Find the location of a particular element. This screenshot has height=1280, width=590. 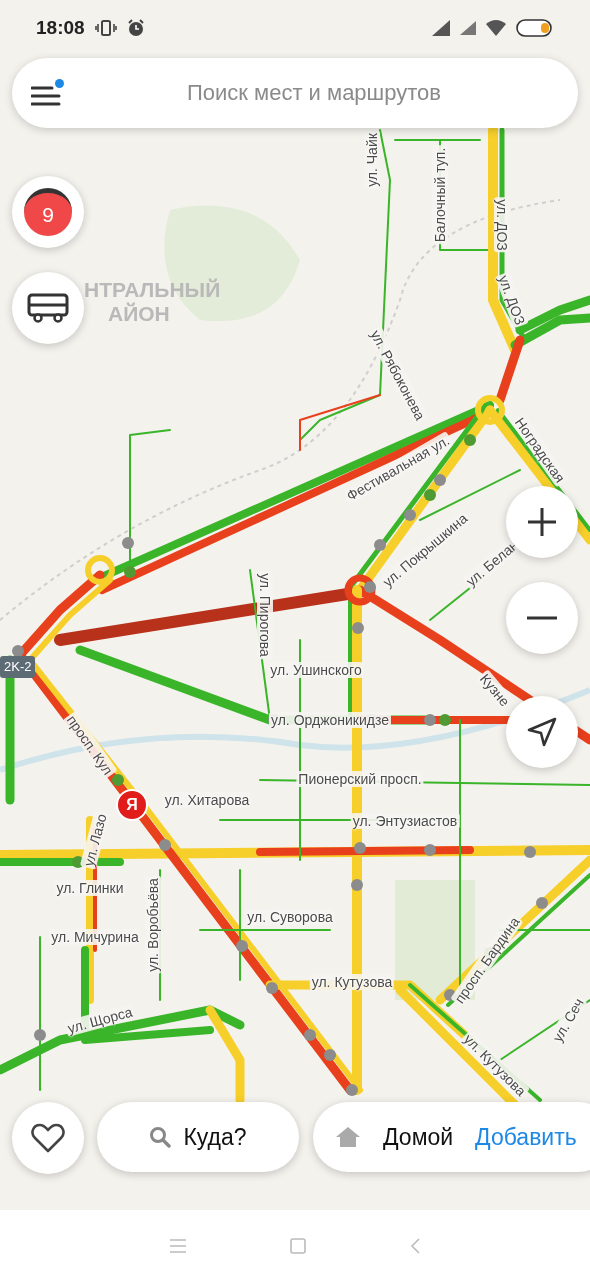

add-home-link: Добавить is located at coordinates (526, 1137).